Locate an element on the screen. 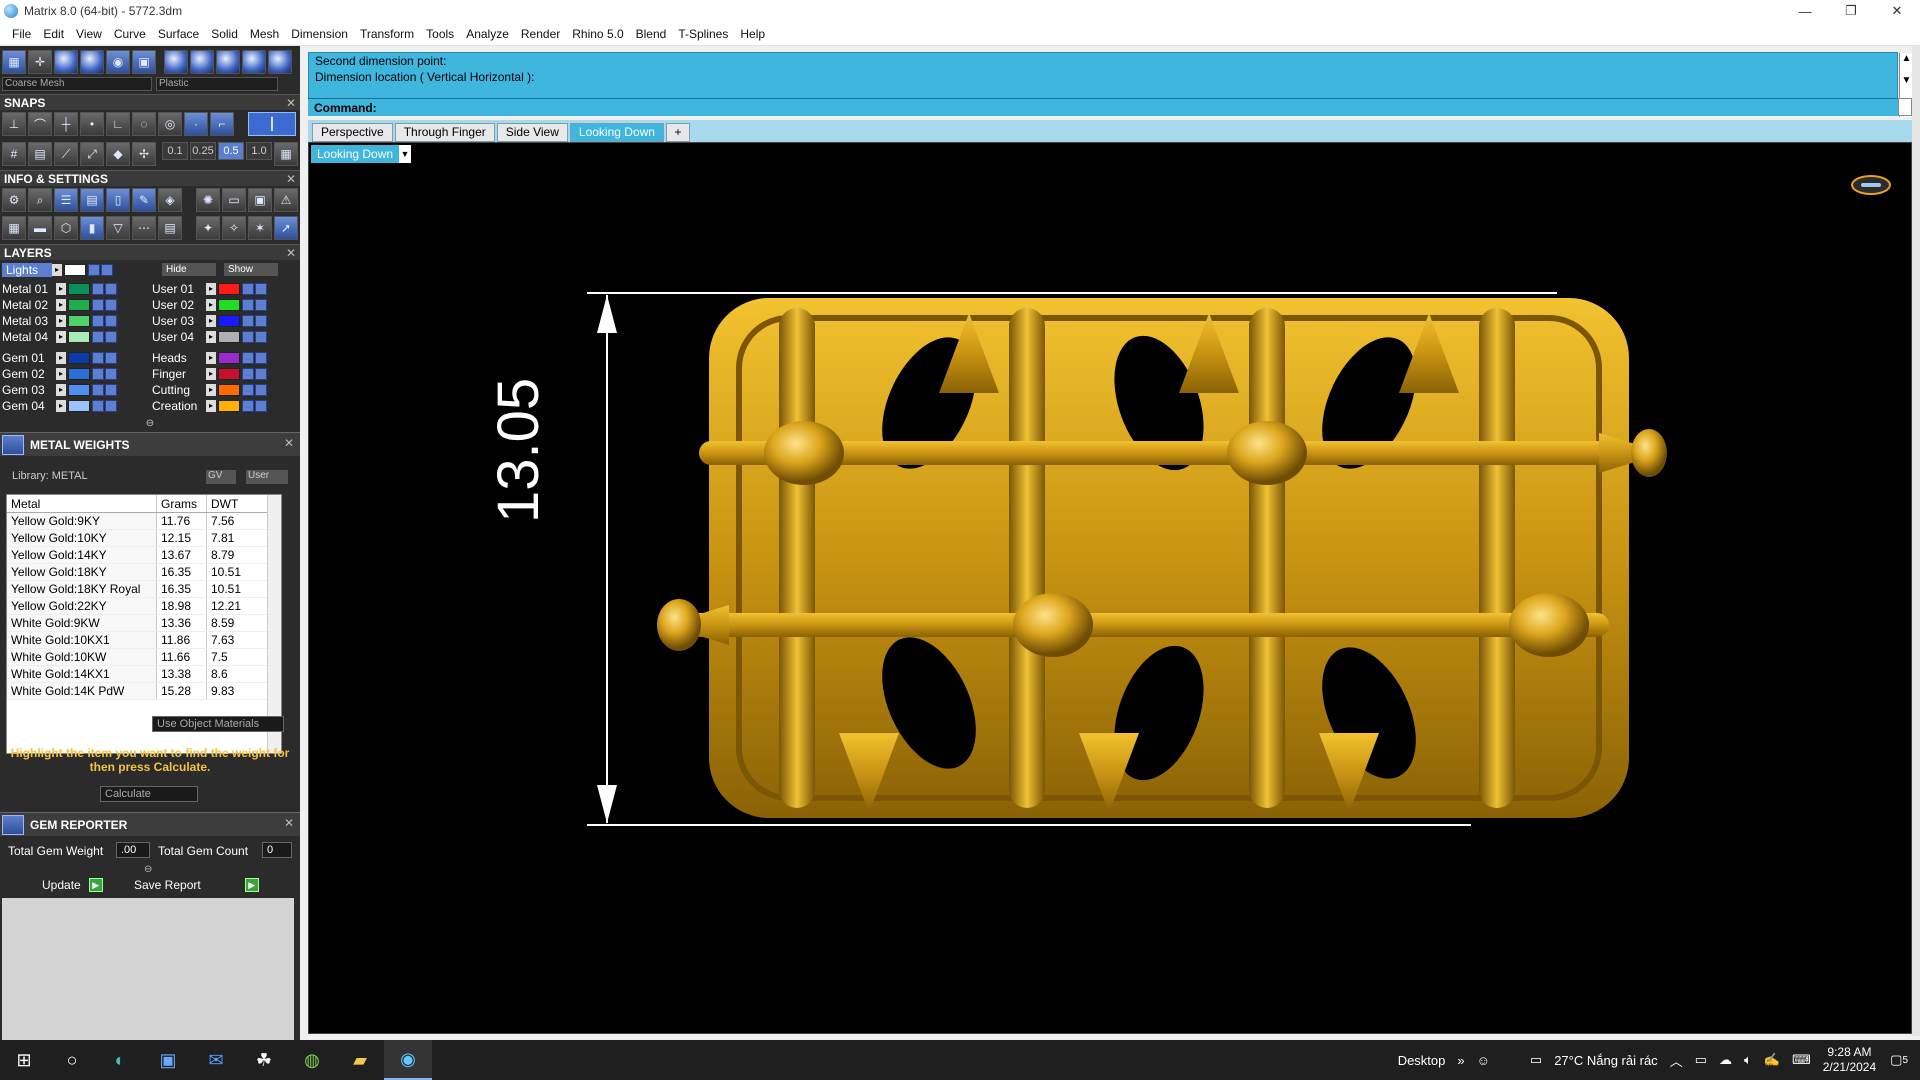 The width and height of the screenshot is (1920, 1080). purple-tool-icon: ✦ is located at coordinates (208, 228).